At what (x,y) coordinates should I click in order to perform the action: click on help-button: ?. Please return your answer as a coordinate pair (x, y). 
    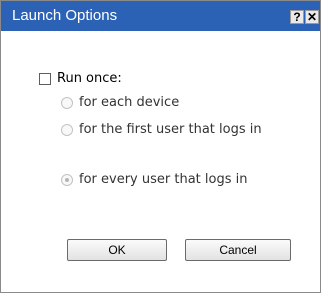
    Looking at the image, I should click on (297, 17).